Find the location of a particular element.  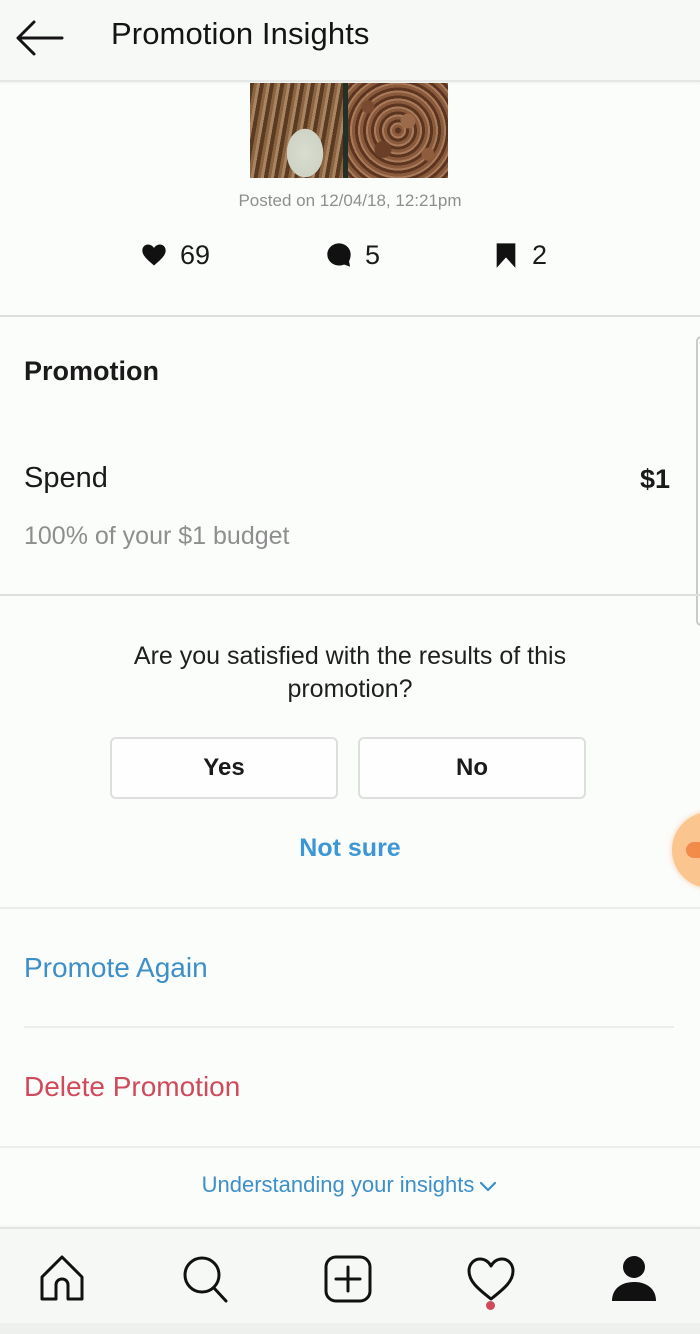

understanding-insights-label: Understanding your insights is located at coordinates (338, 1184).